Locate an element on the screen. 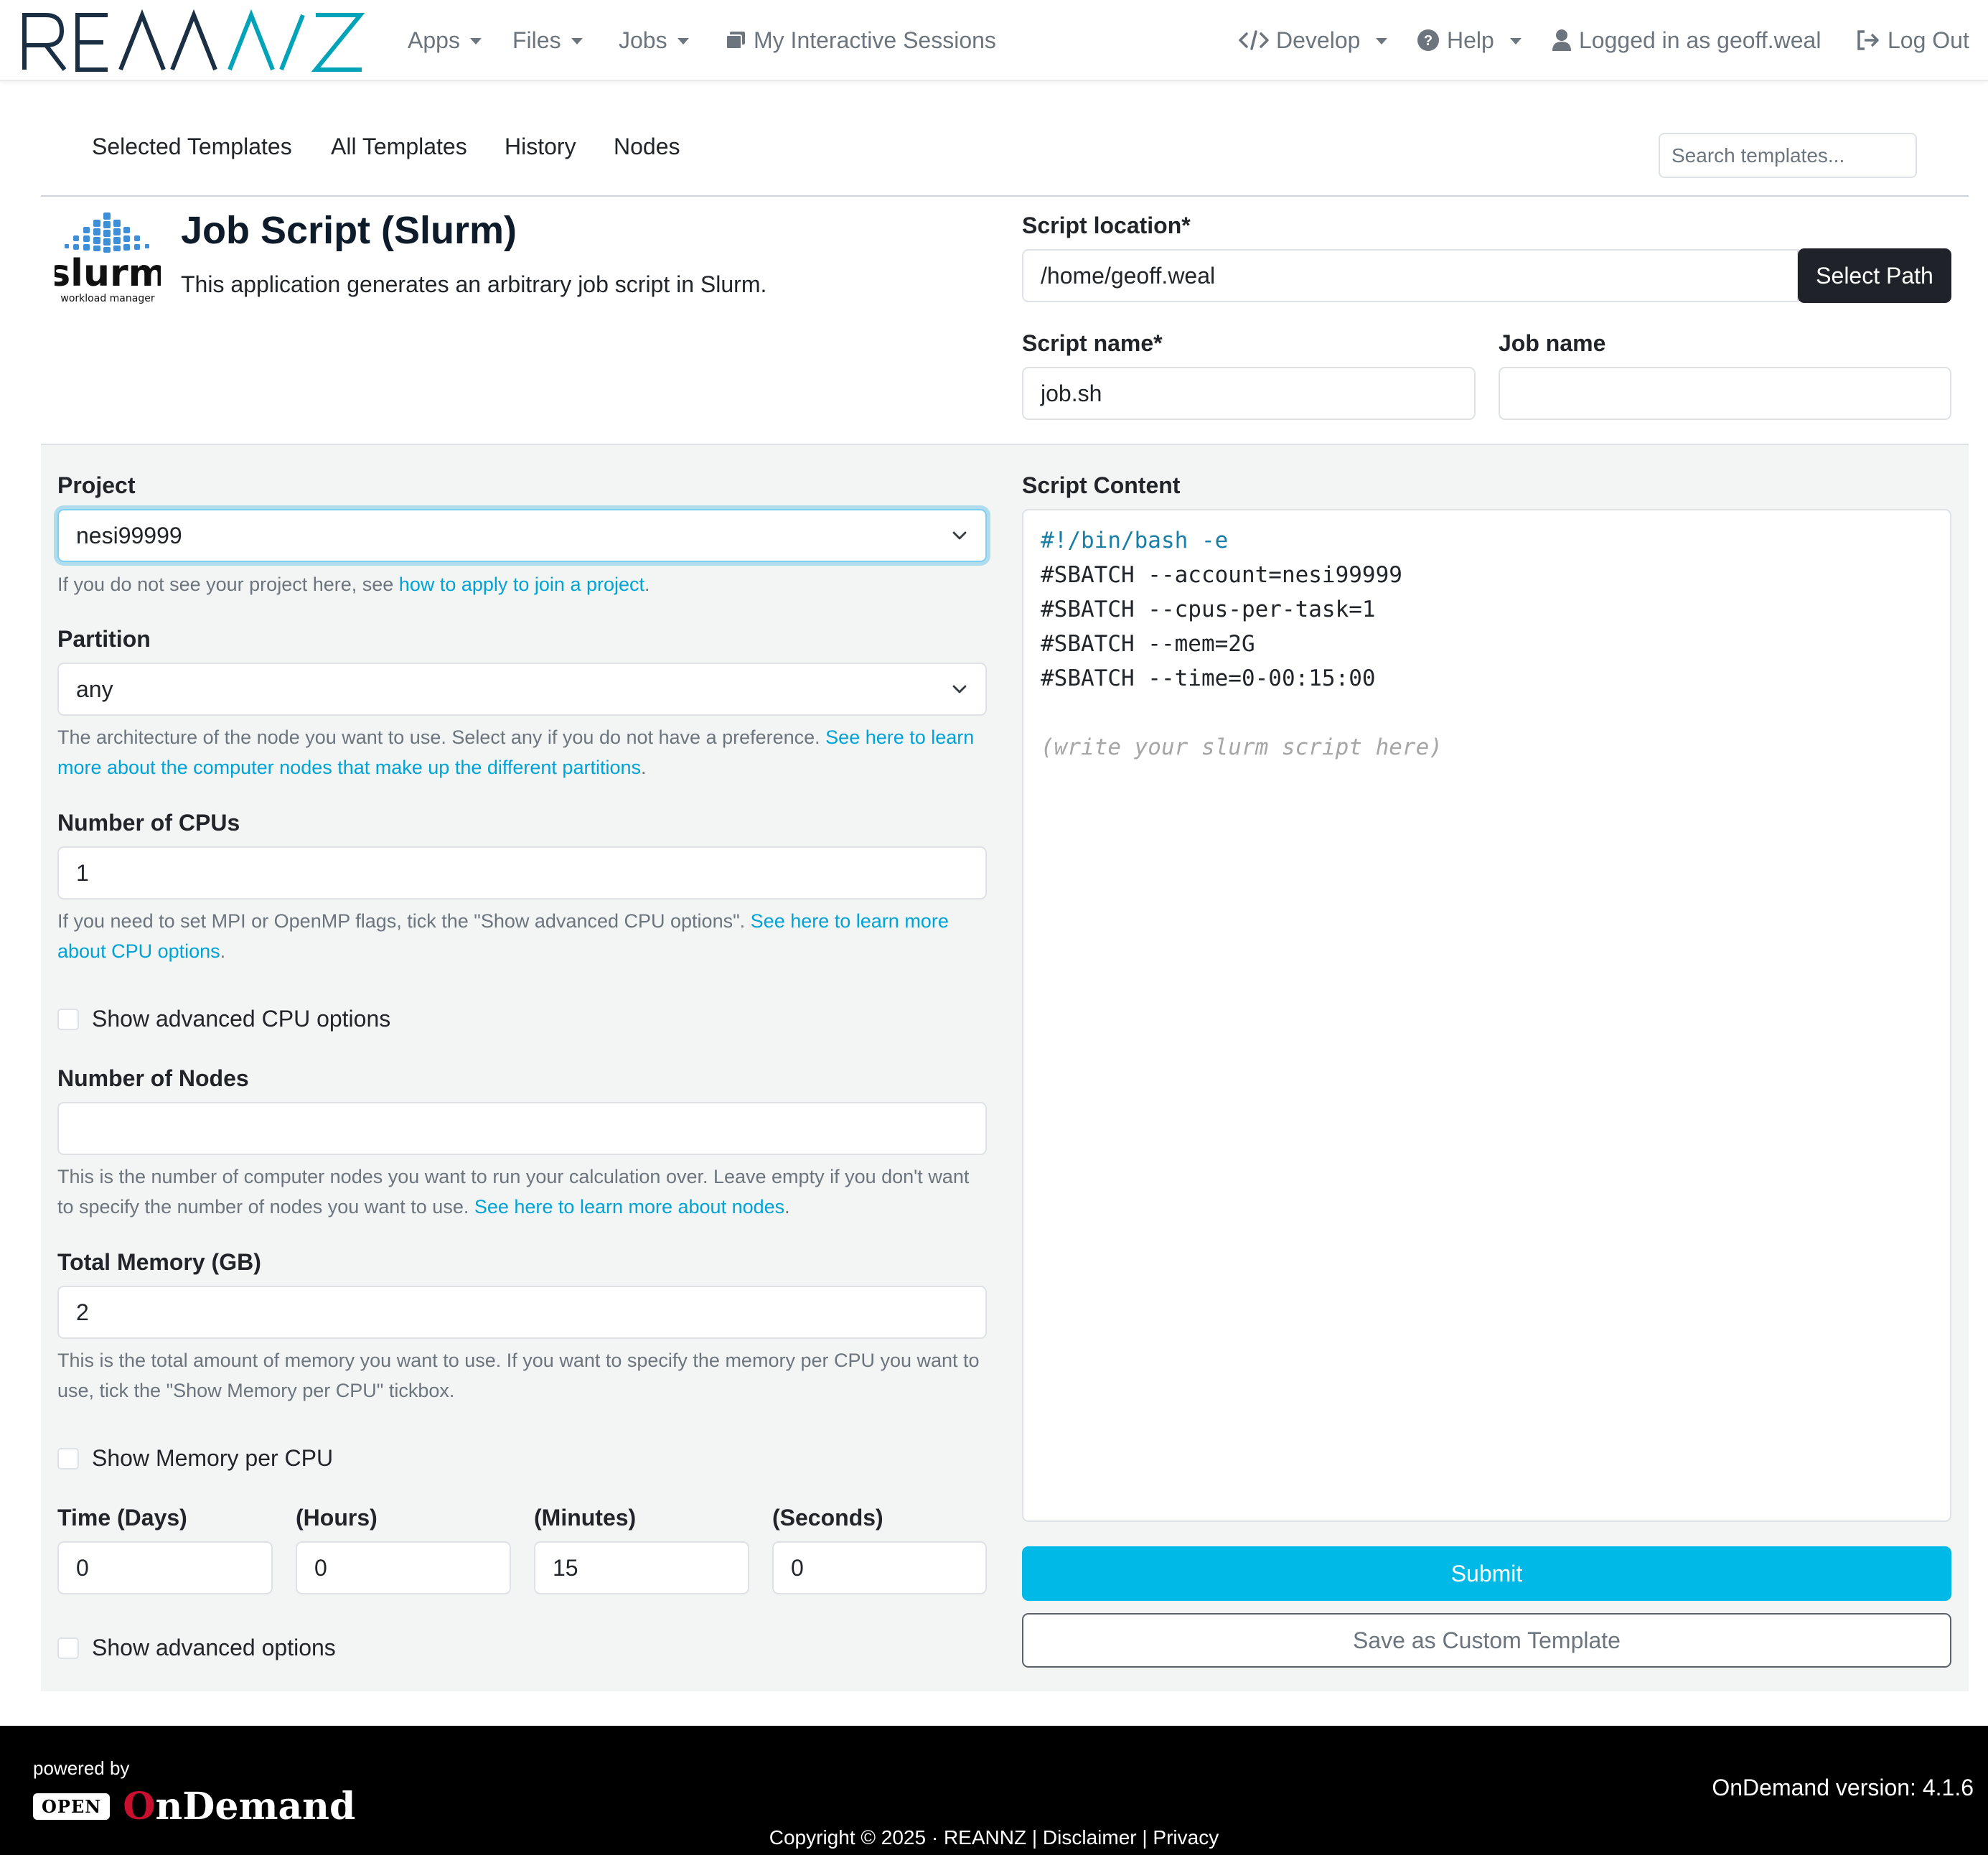 This screenshot has width=1988, height=1855. page-title: Job Script (Slurm) is located at coordinates (349, 230).